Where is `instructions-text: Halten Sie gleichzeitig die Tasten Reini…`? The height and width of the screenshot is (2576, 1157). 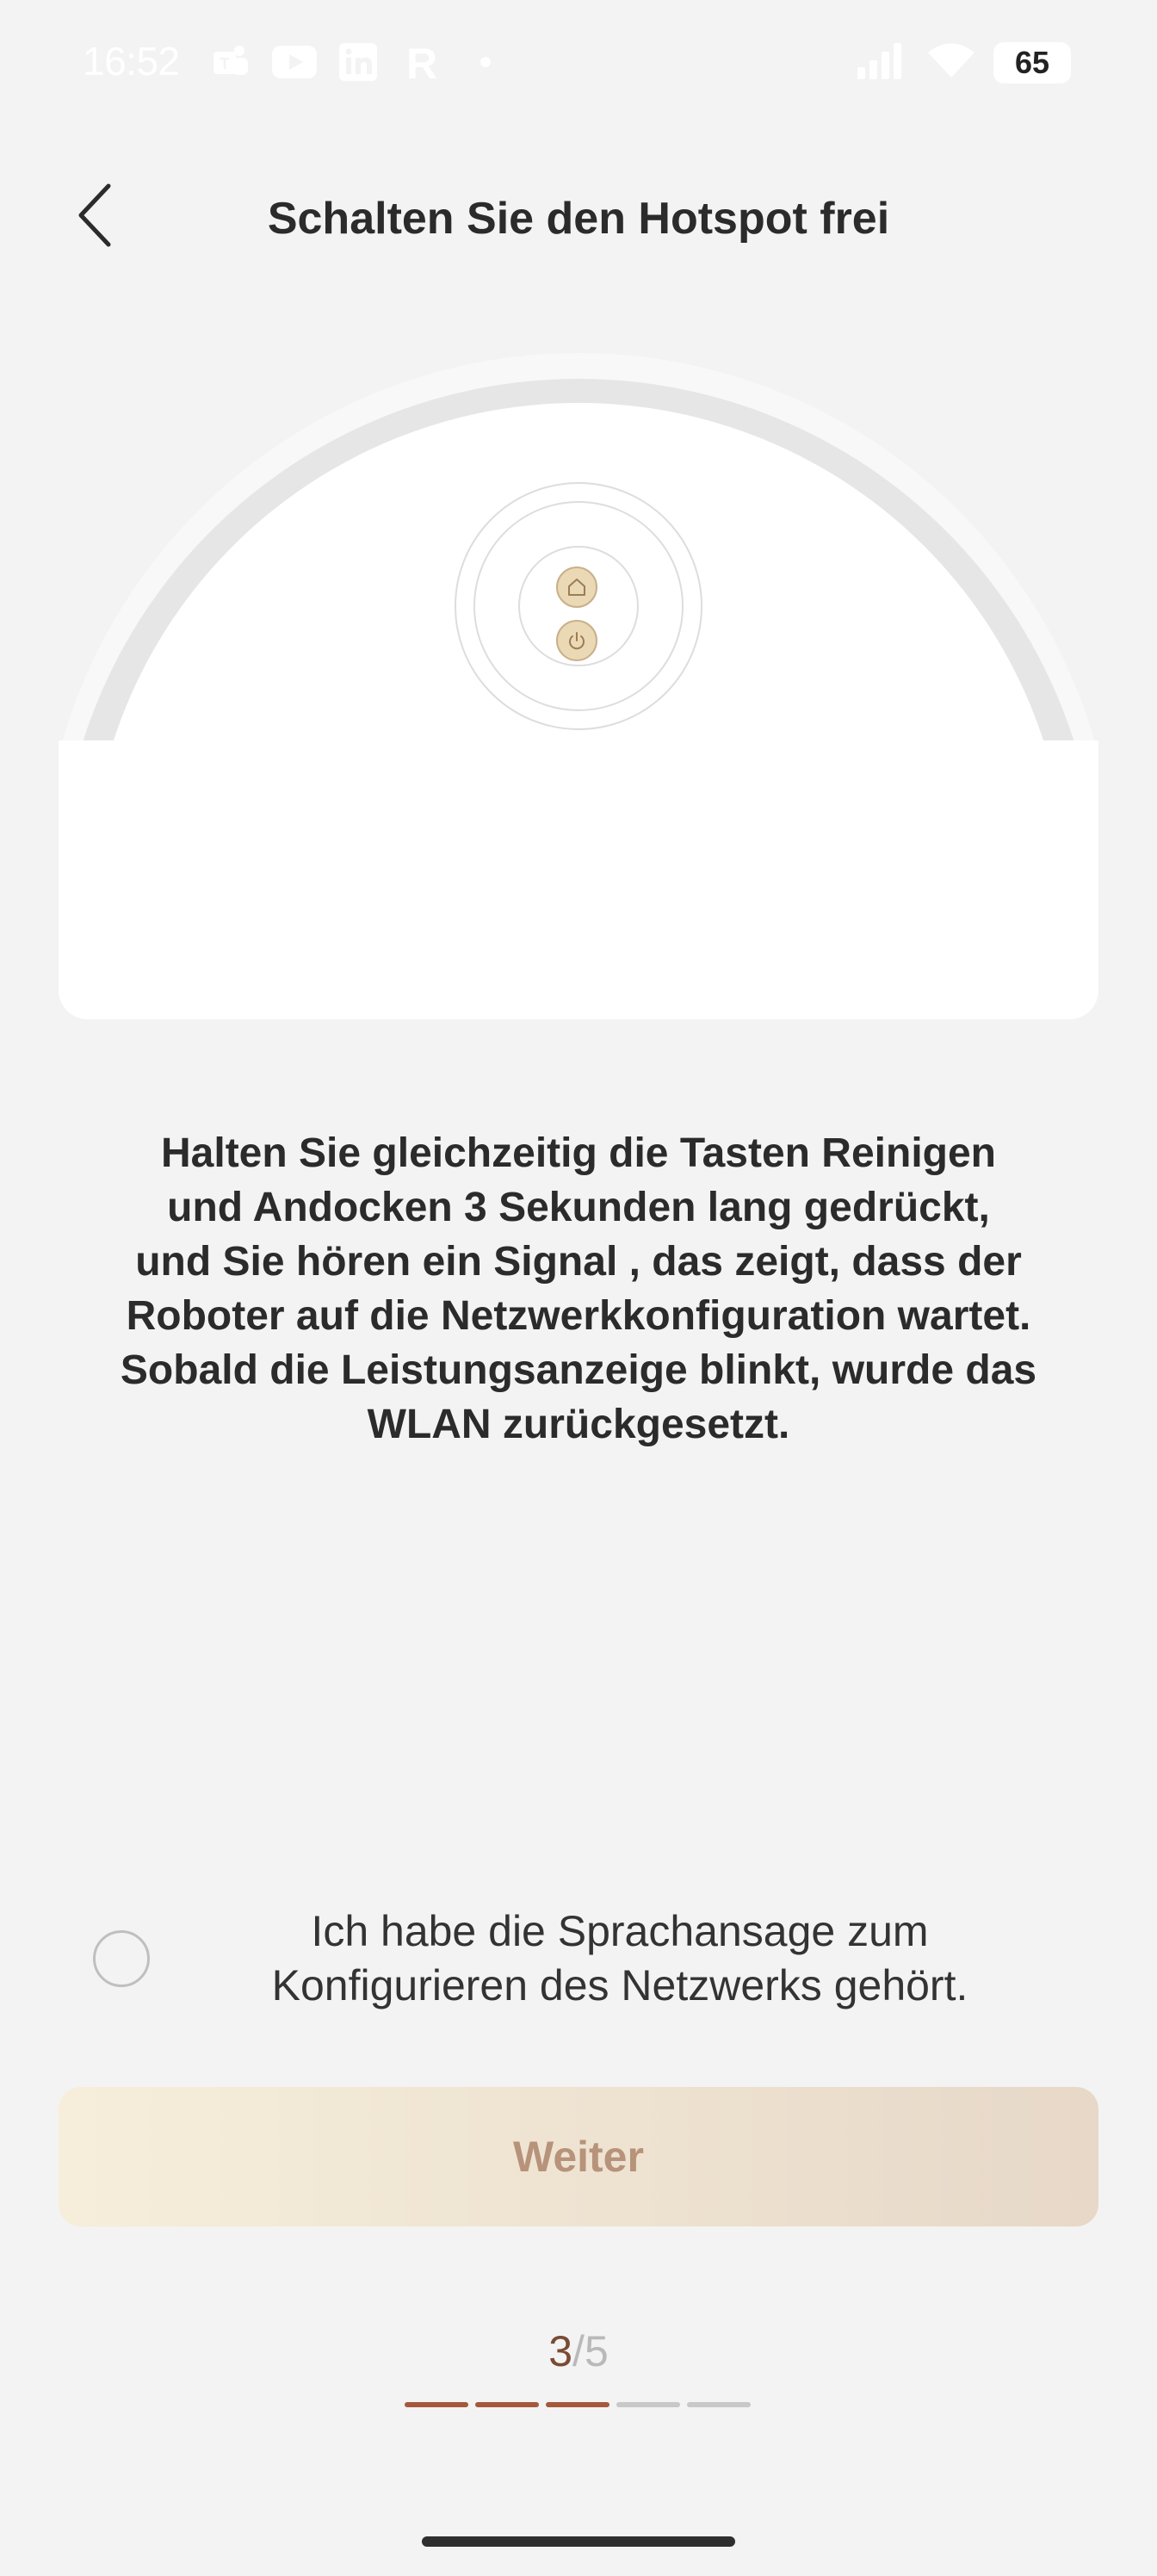
instructions-text: Halten Sie gleichzeitig die Tasten Reini… is located at coordinates (579, 1289).